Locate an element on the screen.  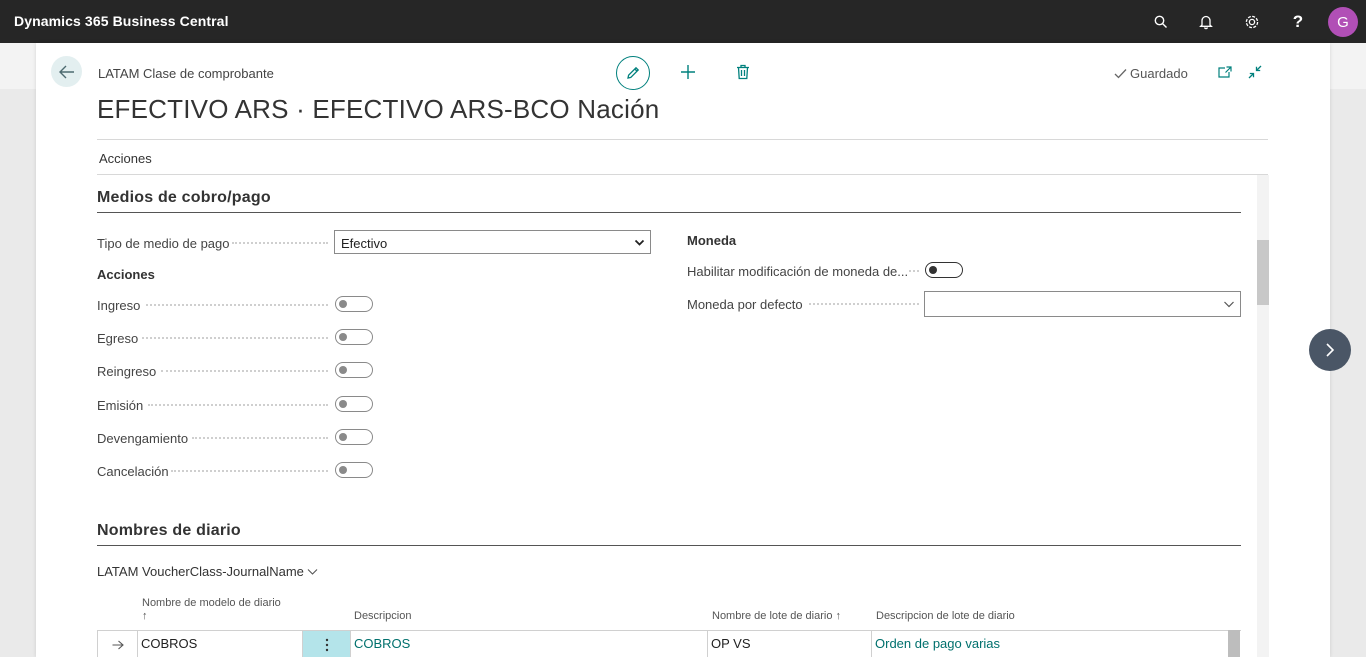
help-icon: ? is located at coordinates (1298, 22).